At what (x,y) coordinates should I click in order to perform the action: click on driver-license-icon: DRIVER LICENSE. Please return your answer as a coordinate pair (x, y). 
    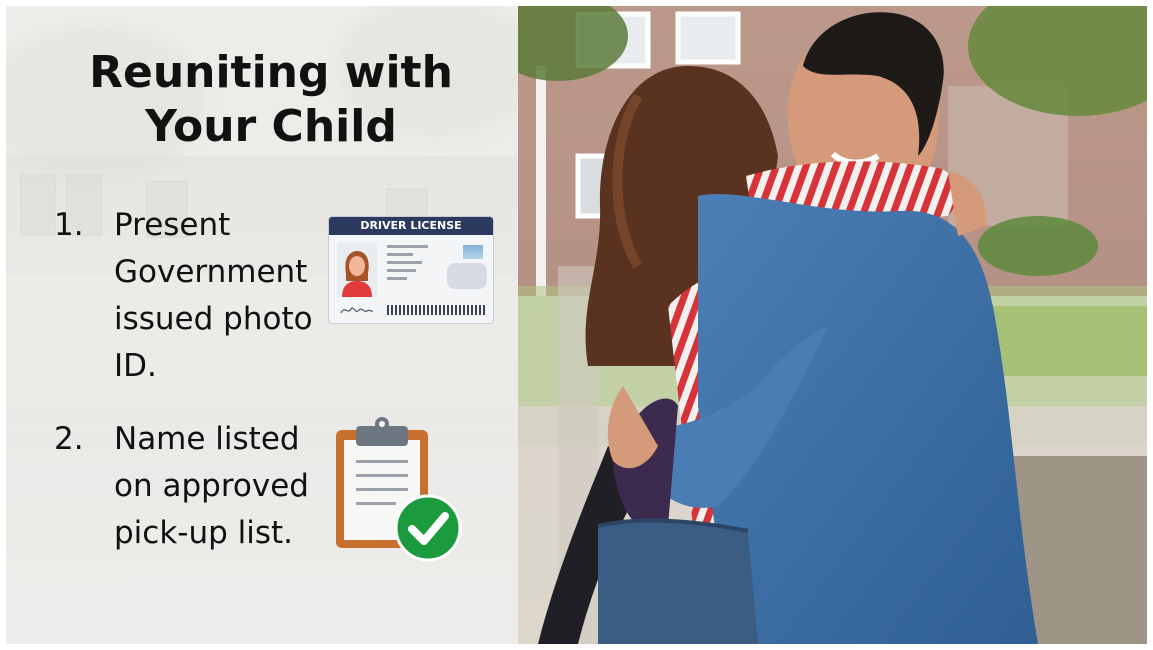
    Looking at the image, I should click on (411, 270).